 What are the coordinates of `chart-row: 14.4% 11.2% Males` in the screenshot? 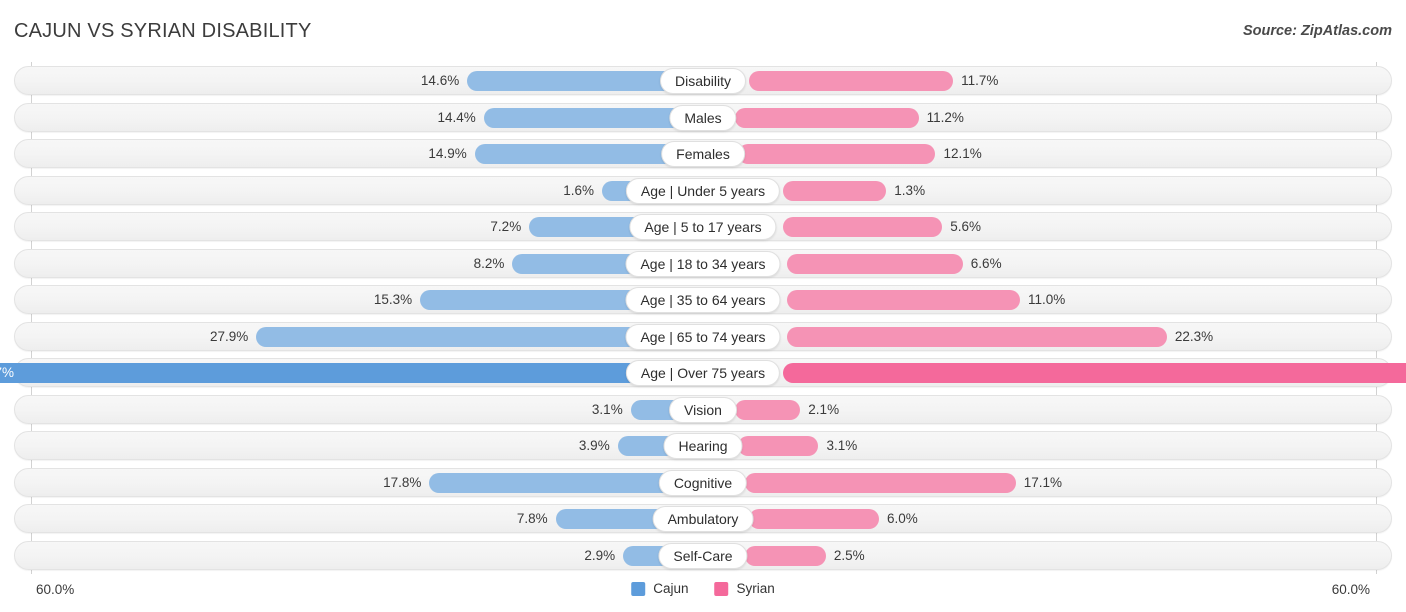 It's located at (703, 117).